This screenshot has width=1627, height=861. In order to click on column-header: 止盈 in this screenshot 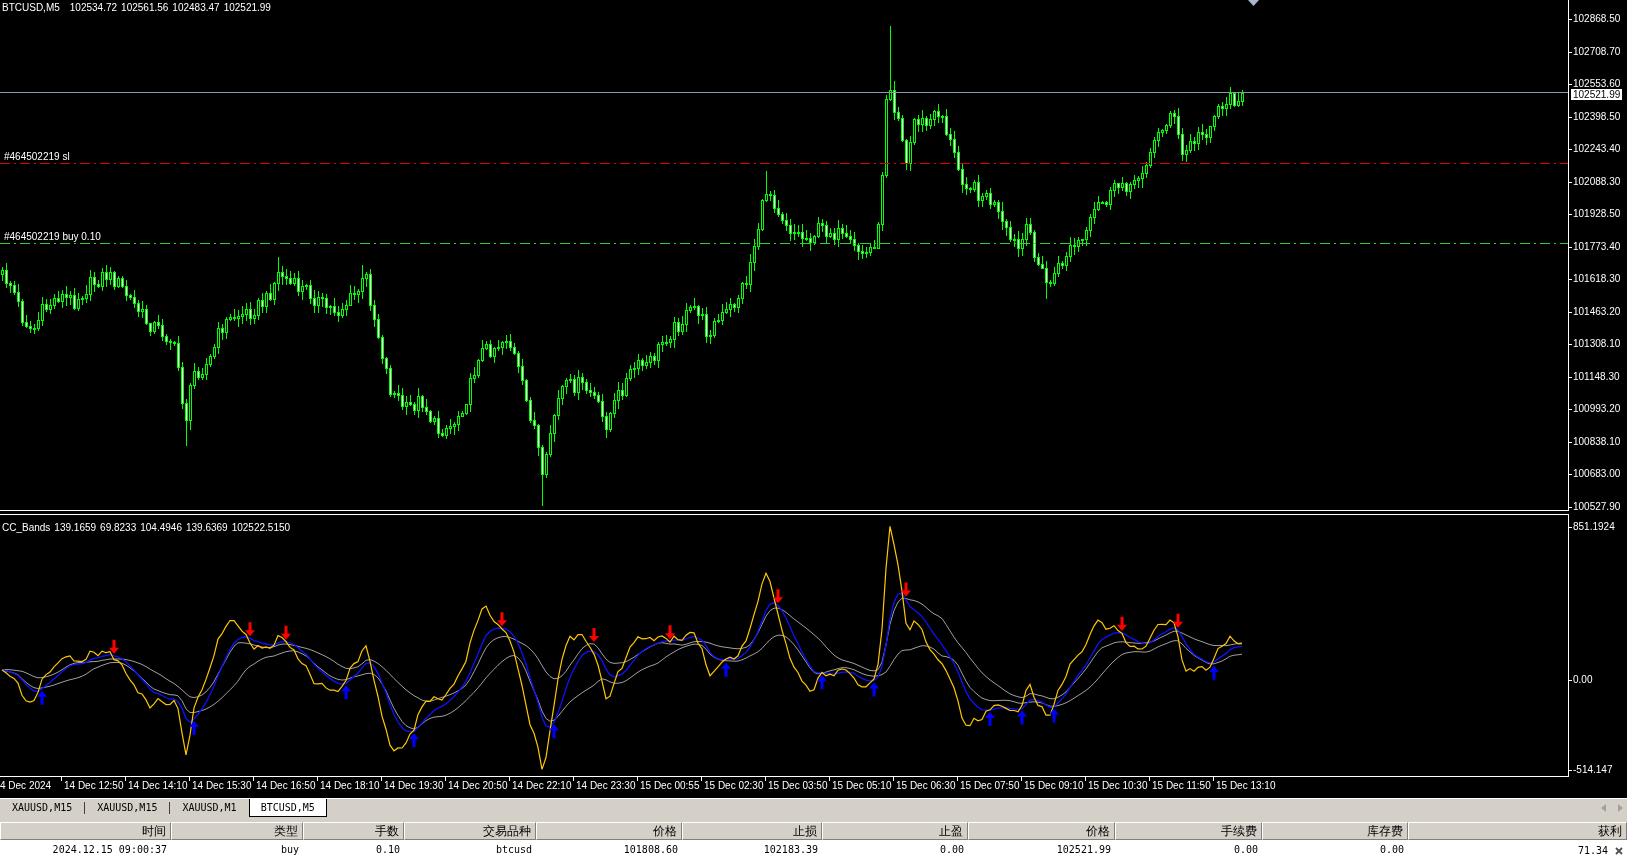, I will do `click(895, 831)`.